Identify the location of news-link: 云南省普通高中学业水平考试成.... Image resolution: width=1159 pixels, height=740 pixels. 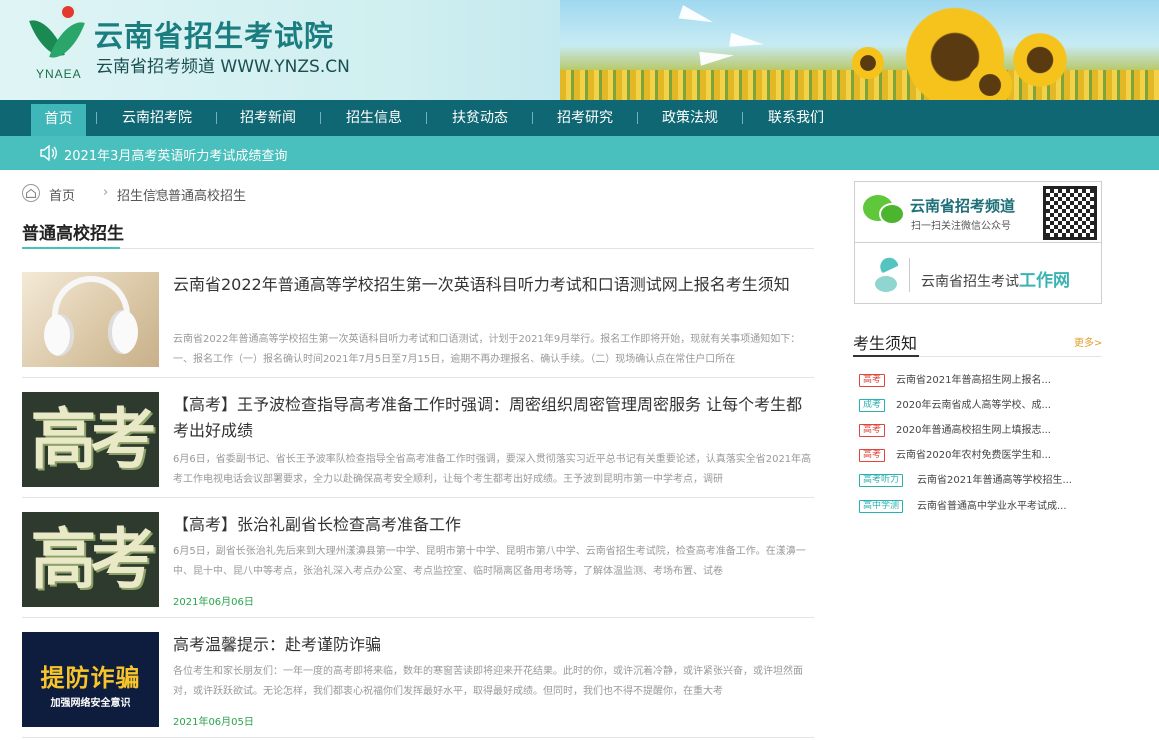
(992, 506).